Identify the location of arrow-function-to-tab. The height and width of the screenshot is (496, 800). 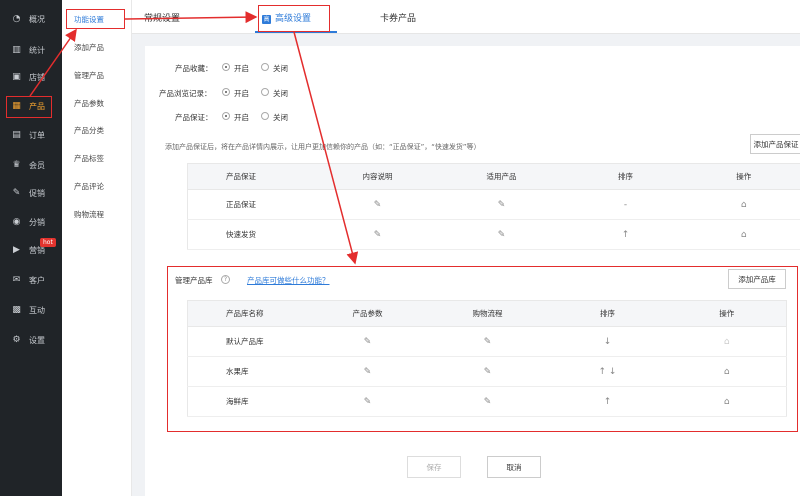
(191, 17).